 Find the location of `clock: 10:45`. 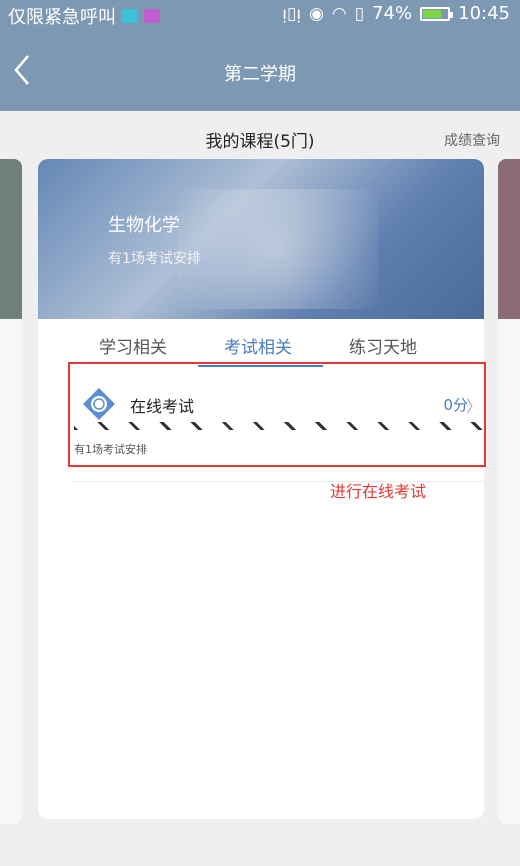

clock: 10:45 is located at coordinates (484, 13).